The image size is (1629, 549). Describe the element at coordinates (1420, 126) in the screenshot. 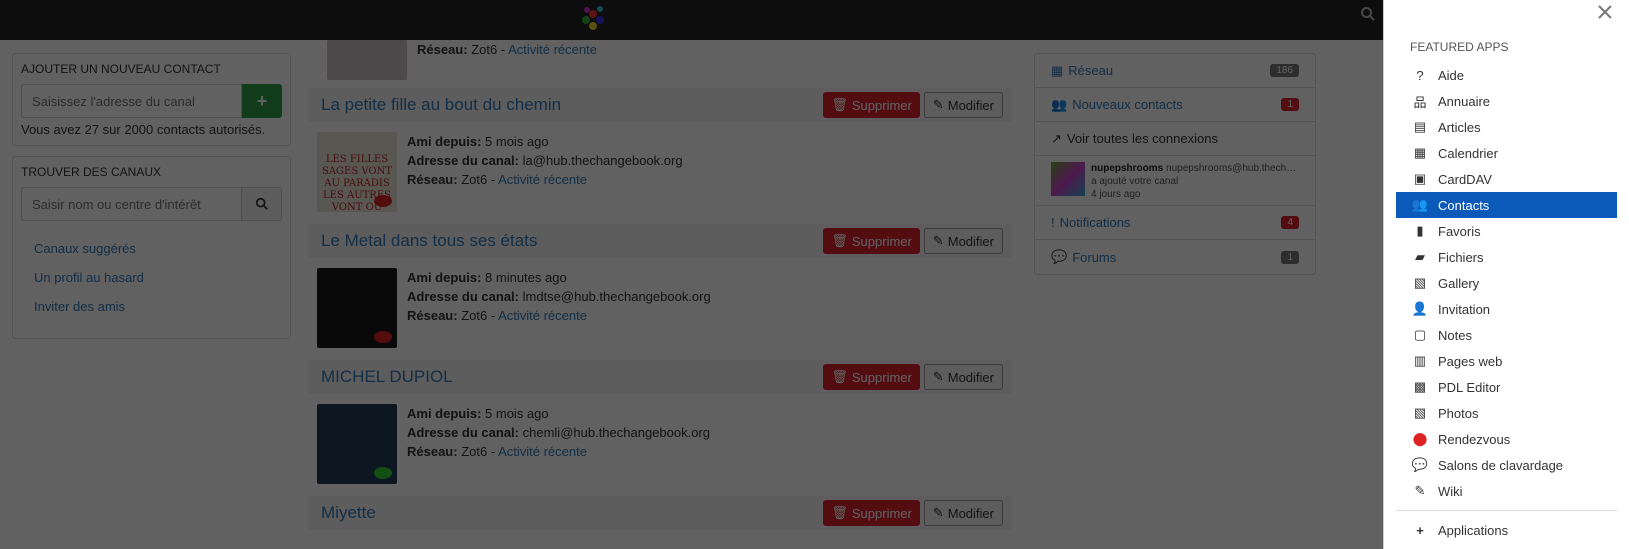

I see `file-text-icon: ▤` at that location.